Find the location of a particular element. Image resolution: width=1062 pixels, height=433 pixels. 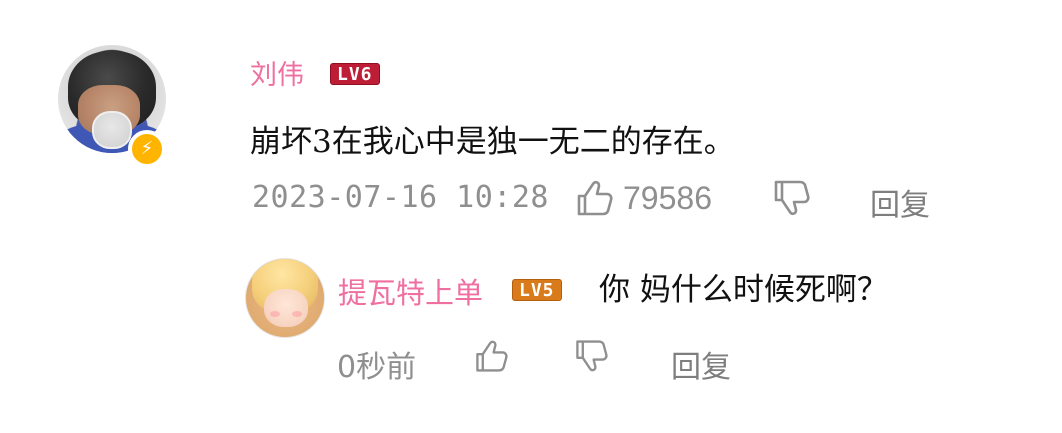

level-badge: LV5 is located at coordinates (537, 290).